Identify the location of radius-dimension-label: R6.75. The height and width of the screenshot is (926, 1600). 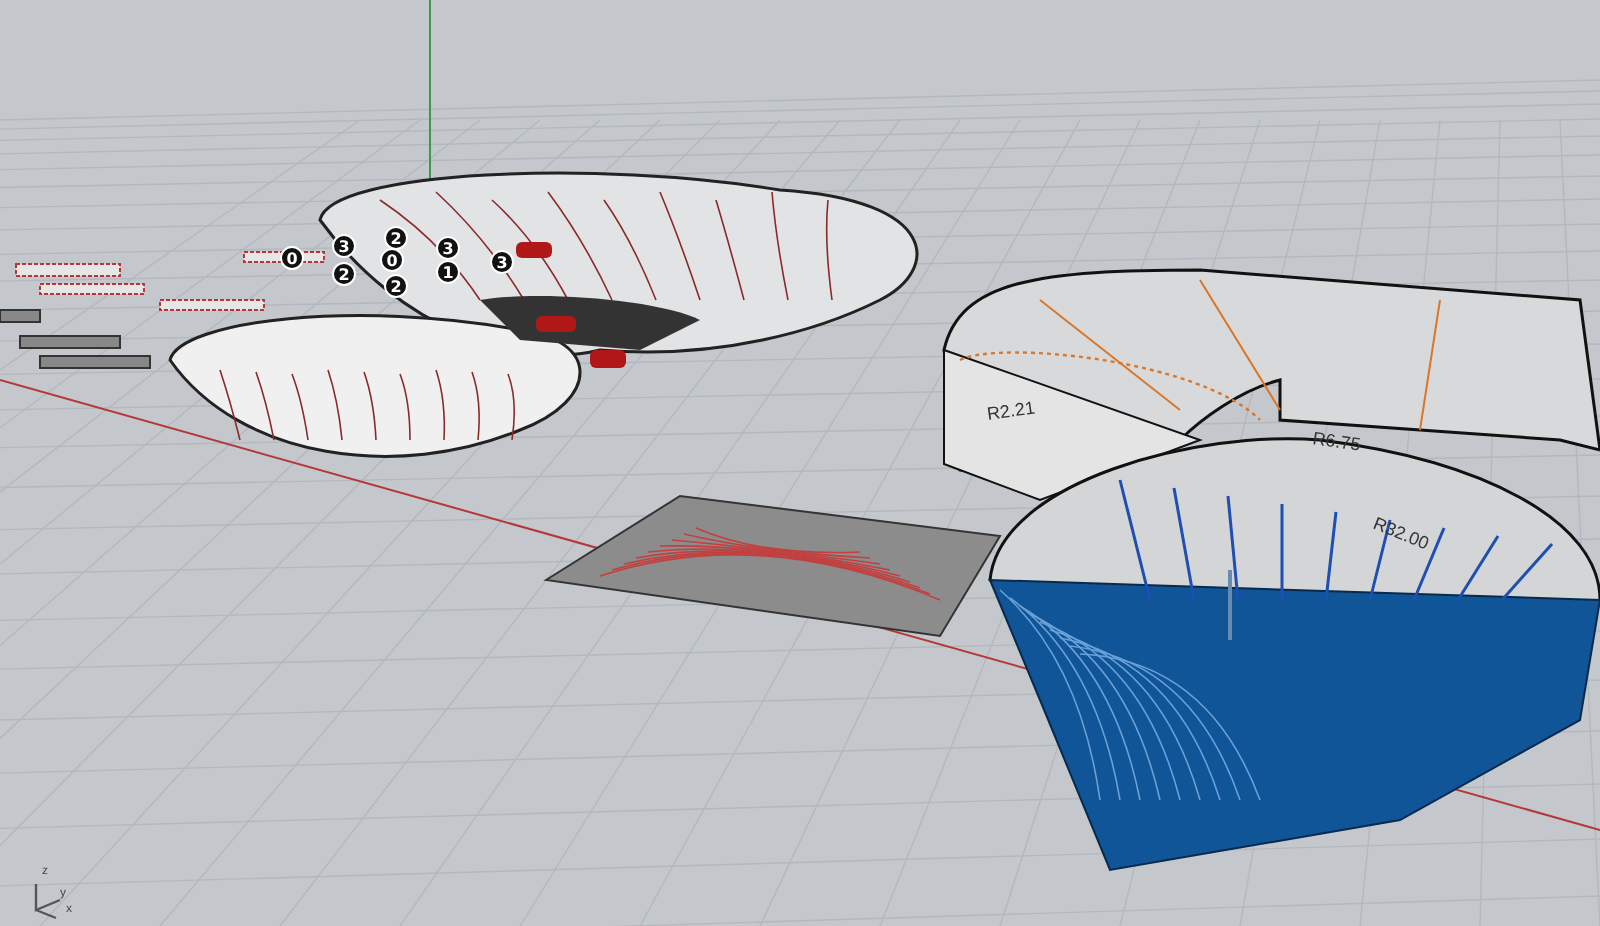
(1336, 441).